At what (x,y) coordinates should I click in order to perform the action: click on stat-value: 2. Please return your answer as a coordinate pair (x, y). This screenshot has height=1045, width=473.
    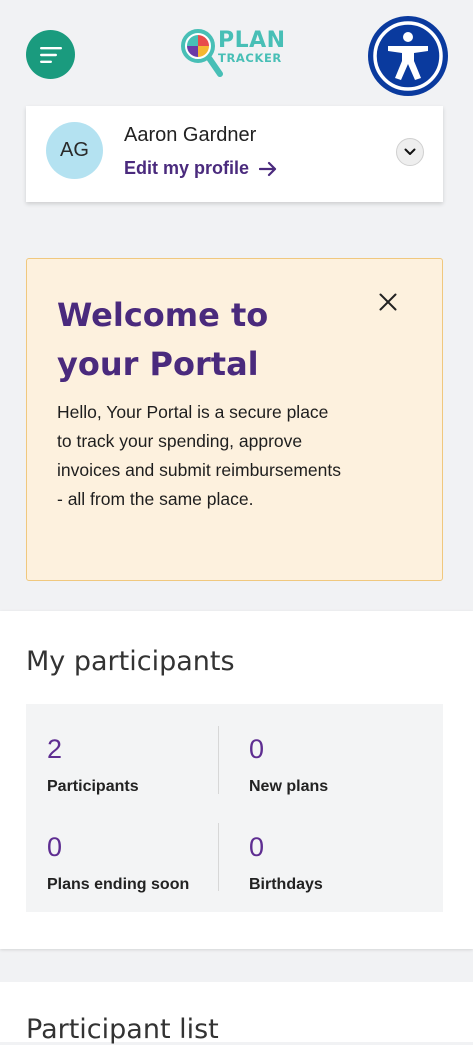
    Looking at the image, I should click on (55, 749).